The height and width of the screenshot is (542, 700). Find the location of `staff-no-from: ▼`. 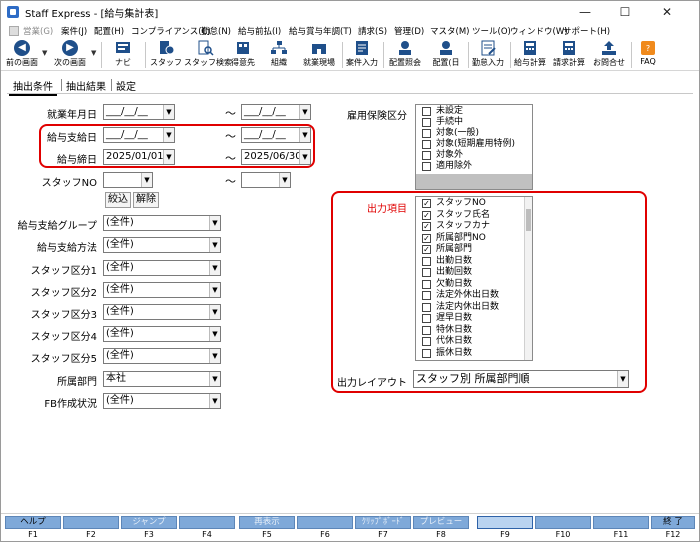

staff-no-from: ▼ is located at coordinates (128, 180).